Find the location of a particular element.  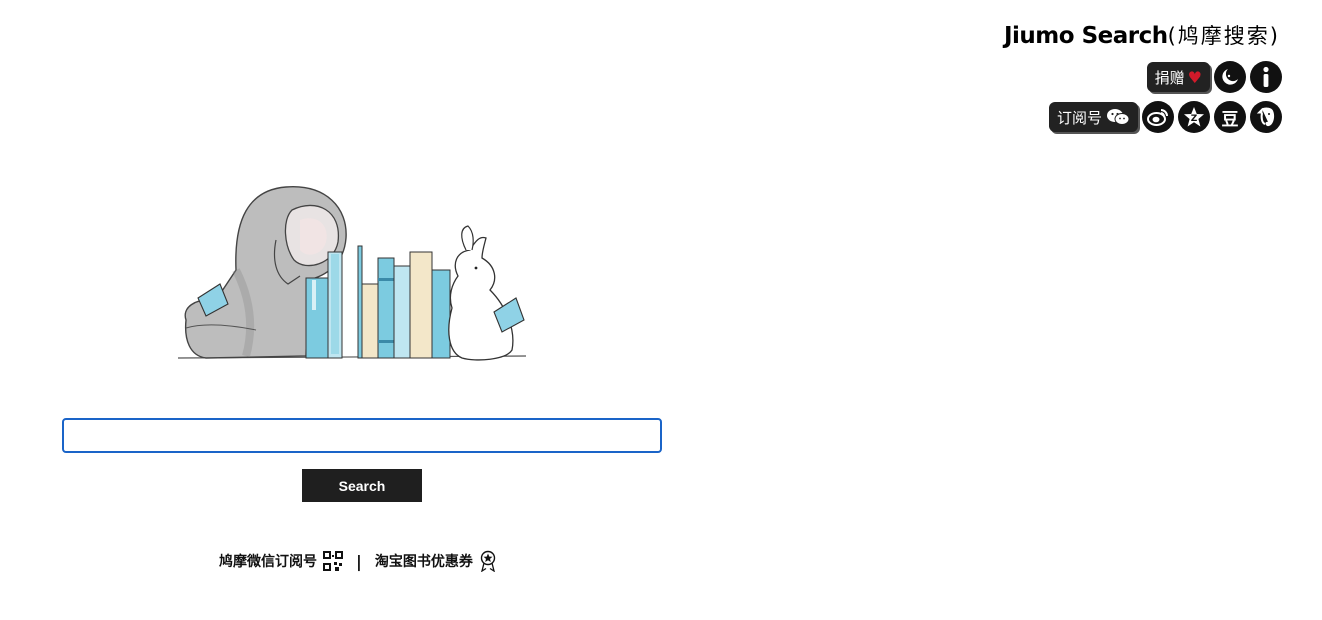

night-mode-button is located at coordinates (1230, 77).